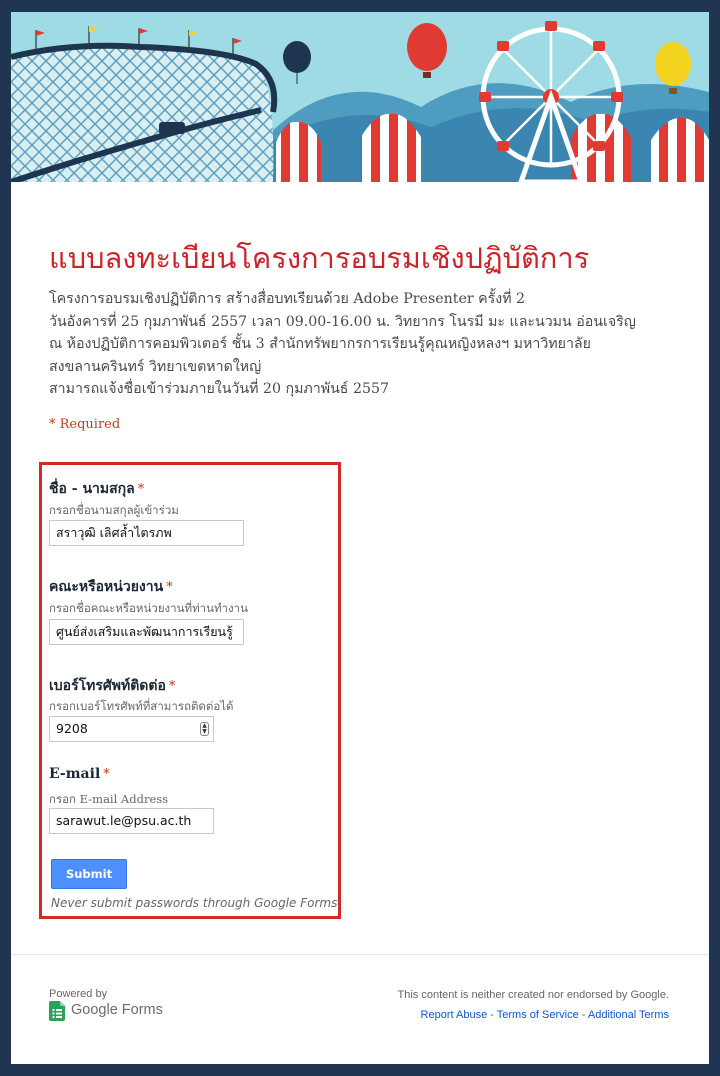 This screenshot has height=1076, width=720. I want to click on question-help-phone: กรอกเบอร์โทรศัพท์ที่สามารถติดต่อได้, so click(141, 706).